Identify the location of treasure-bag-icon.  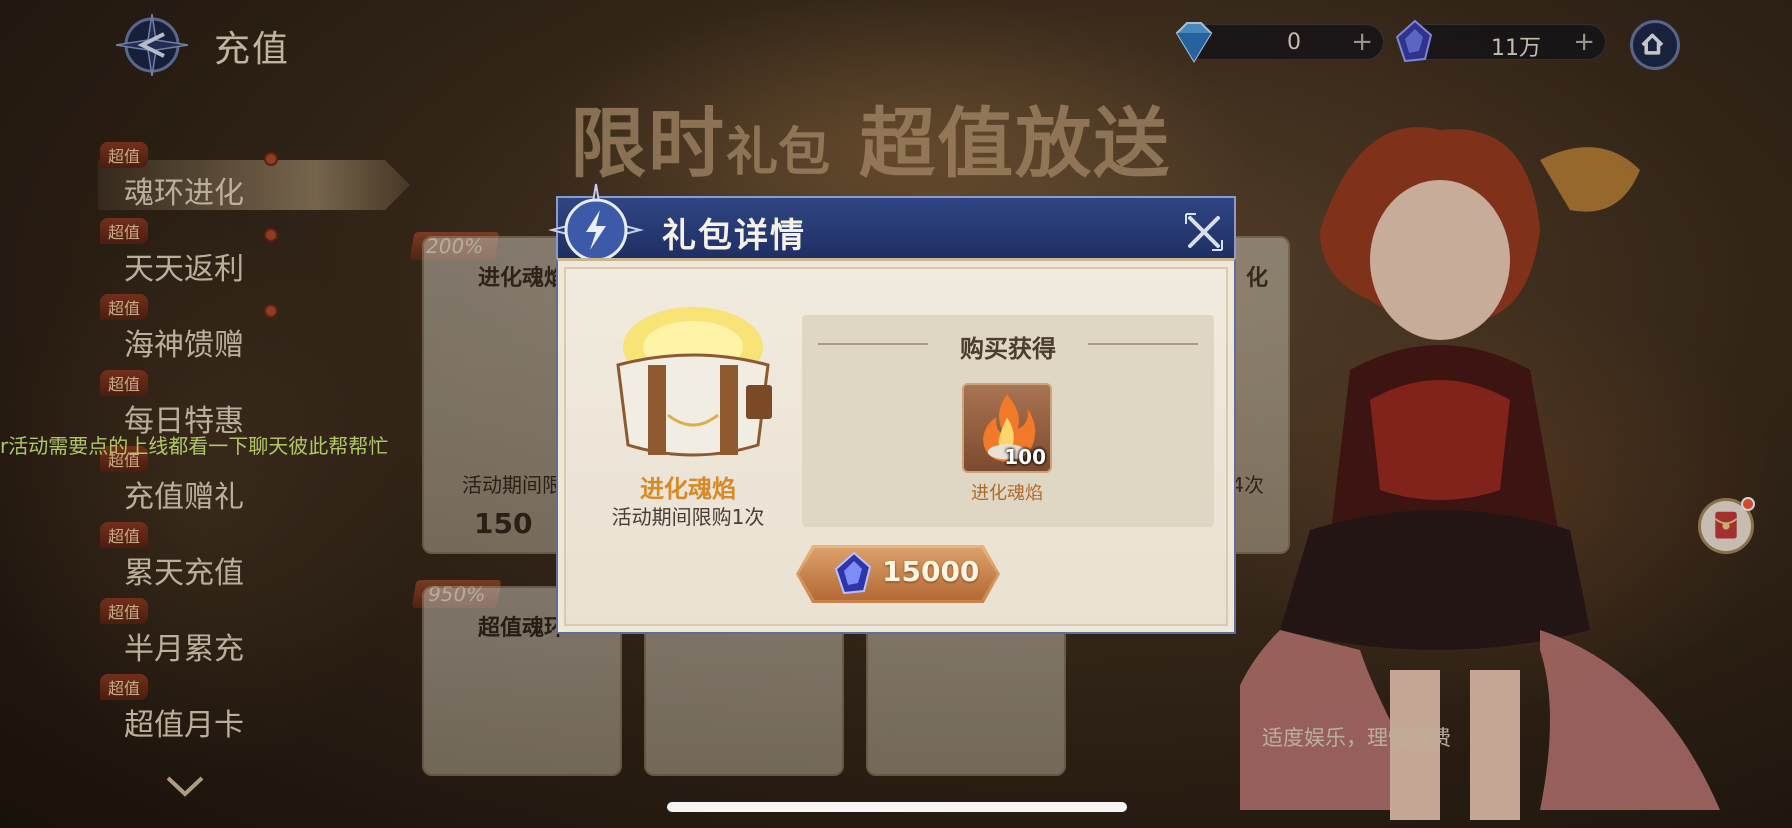
(694, 382).